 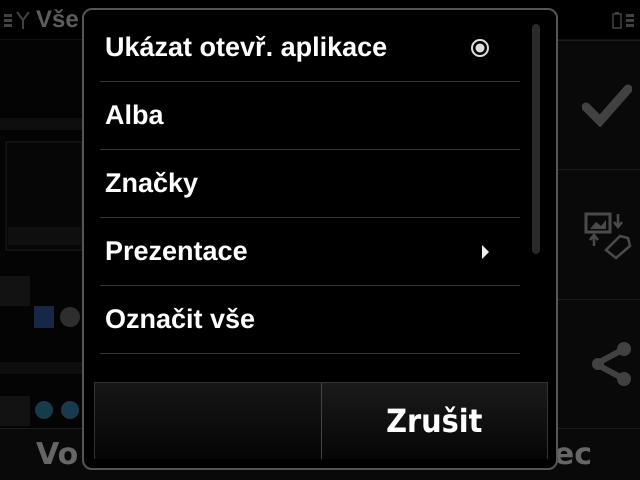 I want to click on menu-item: Ukázat otevř. aplikace, so click(x=310, y=48).